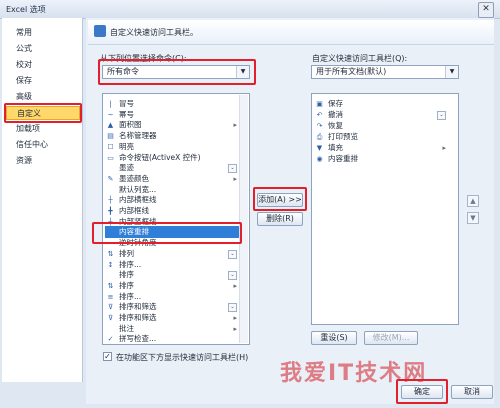  What do you see at coordinates (130, 125) in the screenshot?
I see `list-item-label: 面积图` at bounding box center [130, 125].